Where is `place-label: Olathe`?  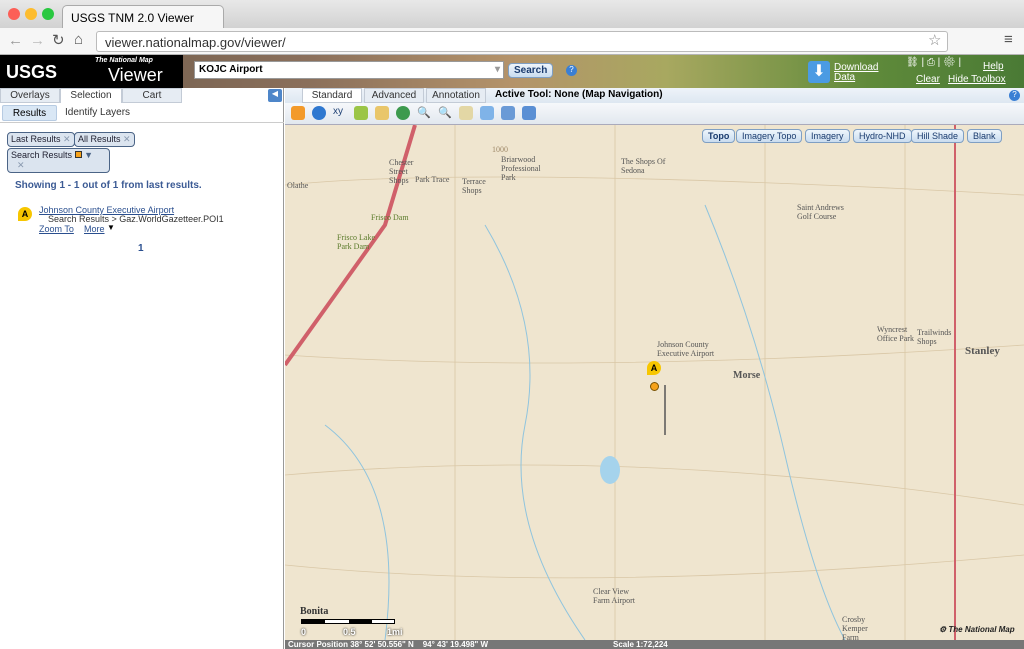 place-label: Olathe is located at coordinates (298, 185).